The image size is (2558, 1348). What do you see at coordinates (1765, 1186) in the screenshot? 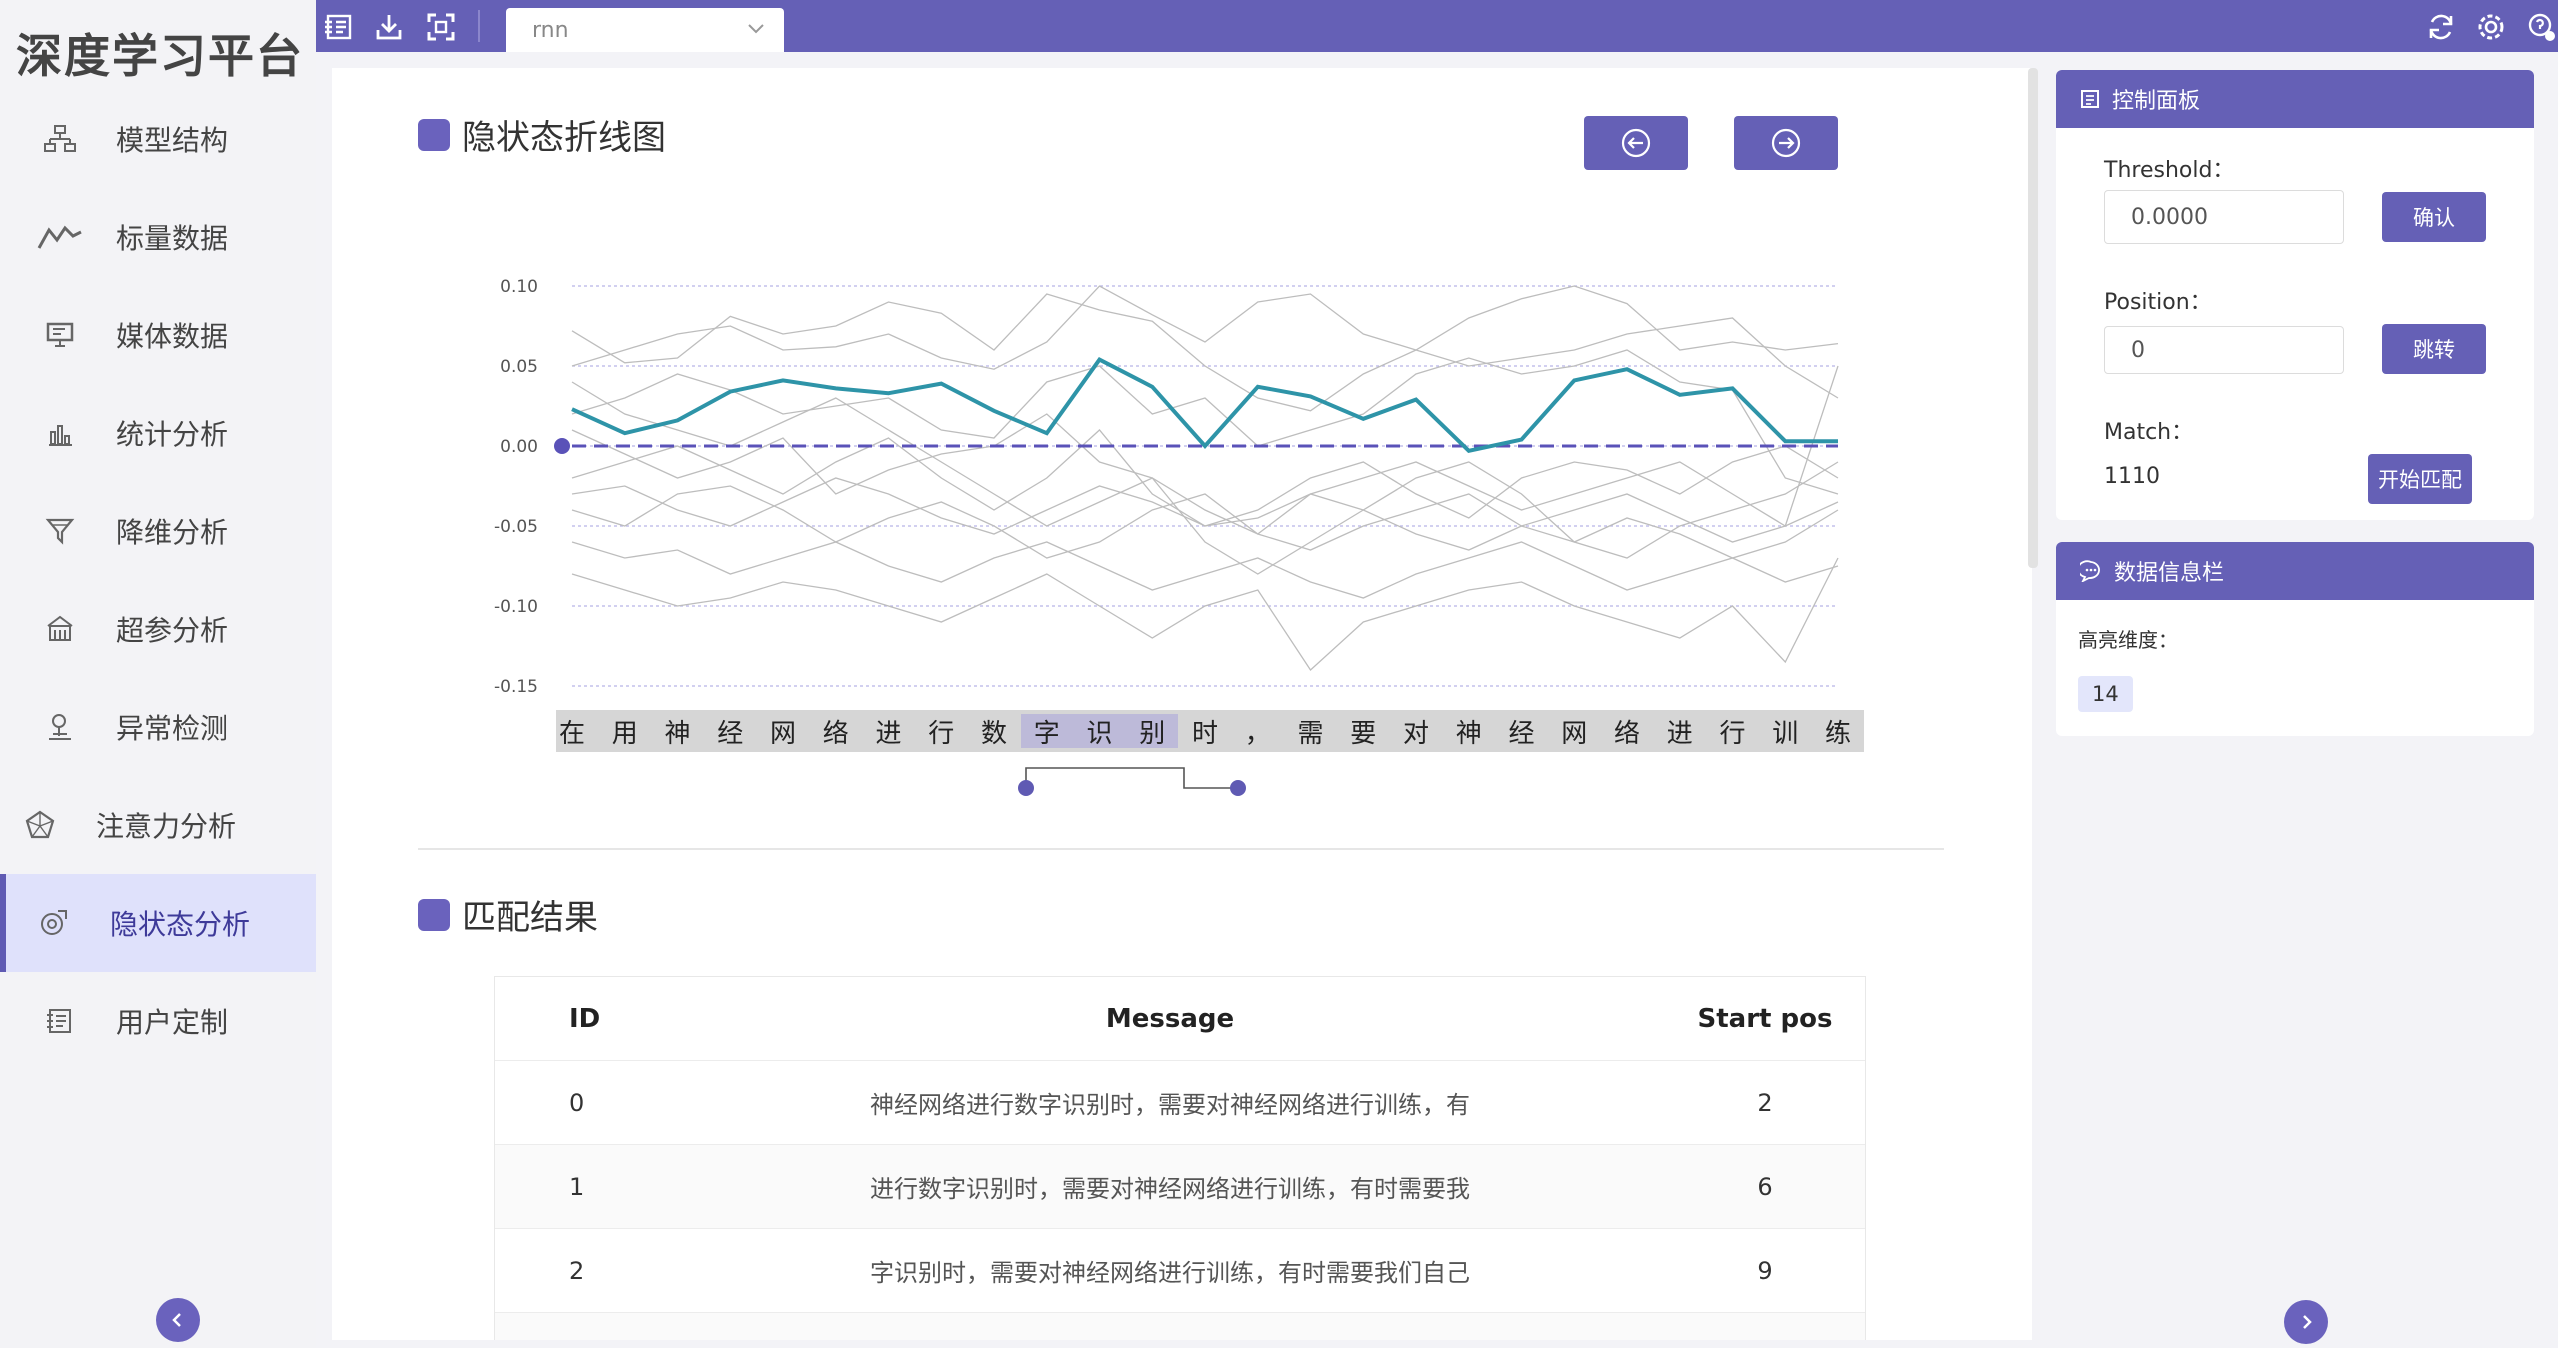
I see `cell-start-pos: 6` at bounding box center [1765, 1186].